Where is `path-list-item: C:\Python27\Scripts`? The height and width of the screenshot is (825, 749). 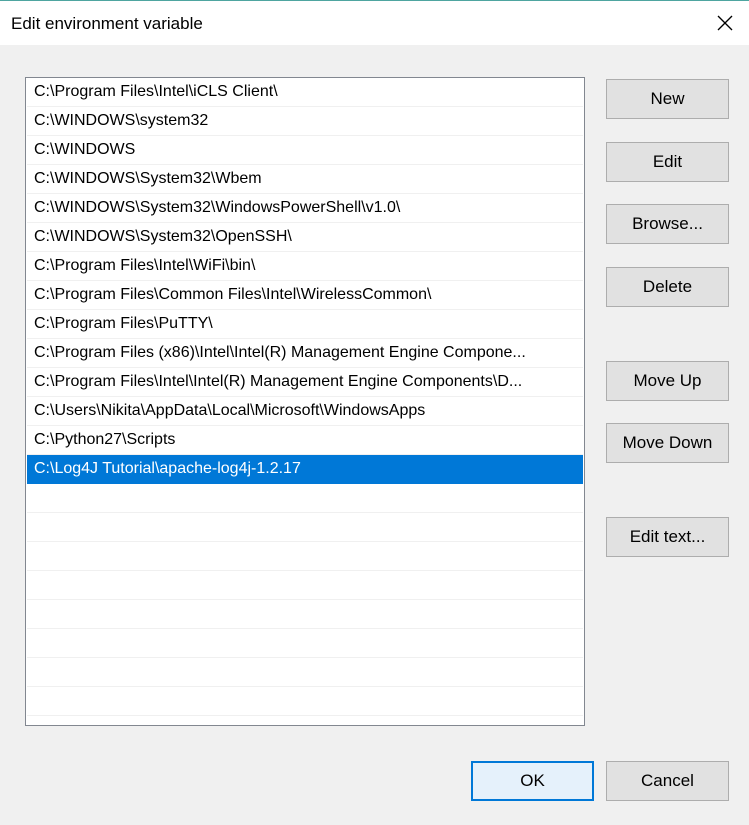 path-list-item: C:\Python27\Scripts is located at coordinates (305, 440).